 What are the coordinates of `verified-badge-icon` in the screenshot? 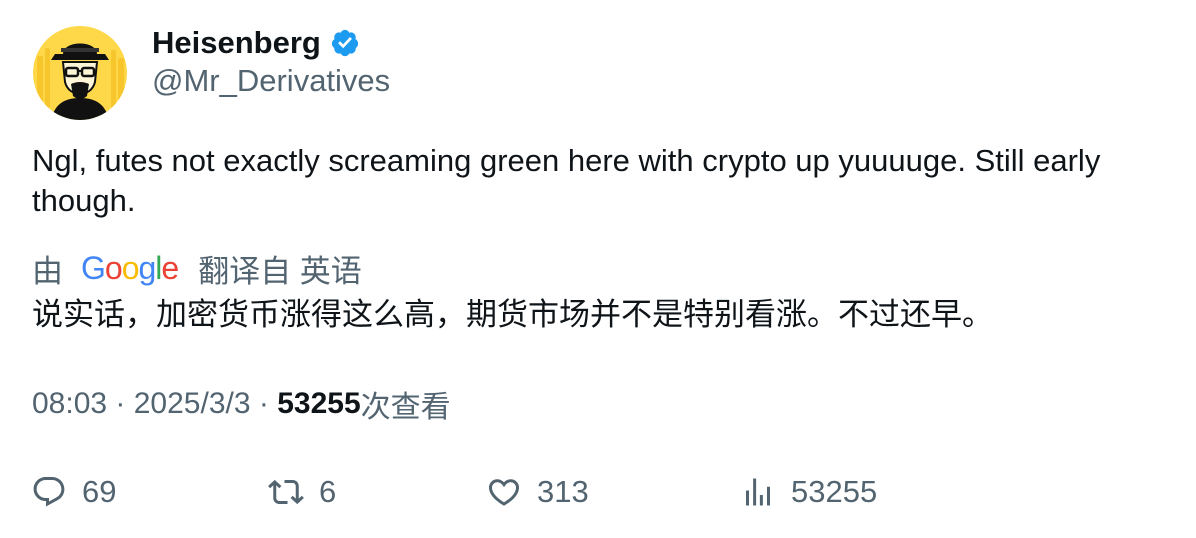 It's located at (345, 43).